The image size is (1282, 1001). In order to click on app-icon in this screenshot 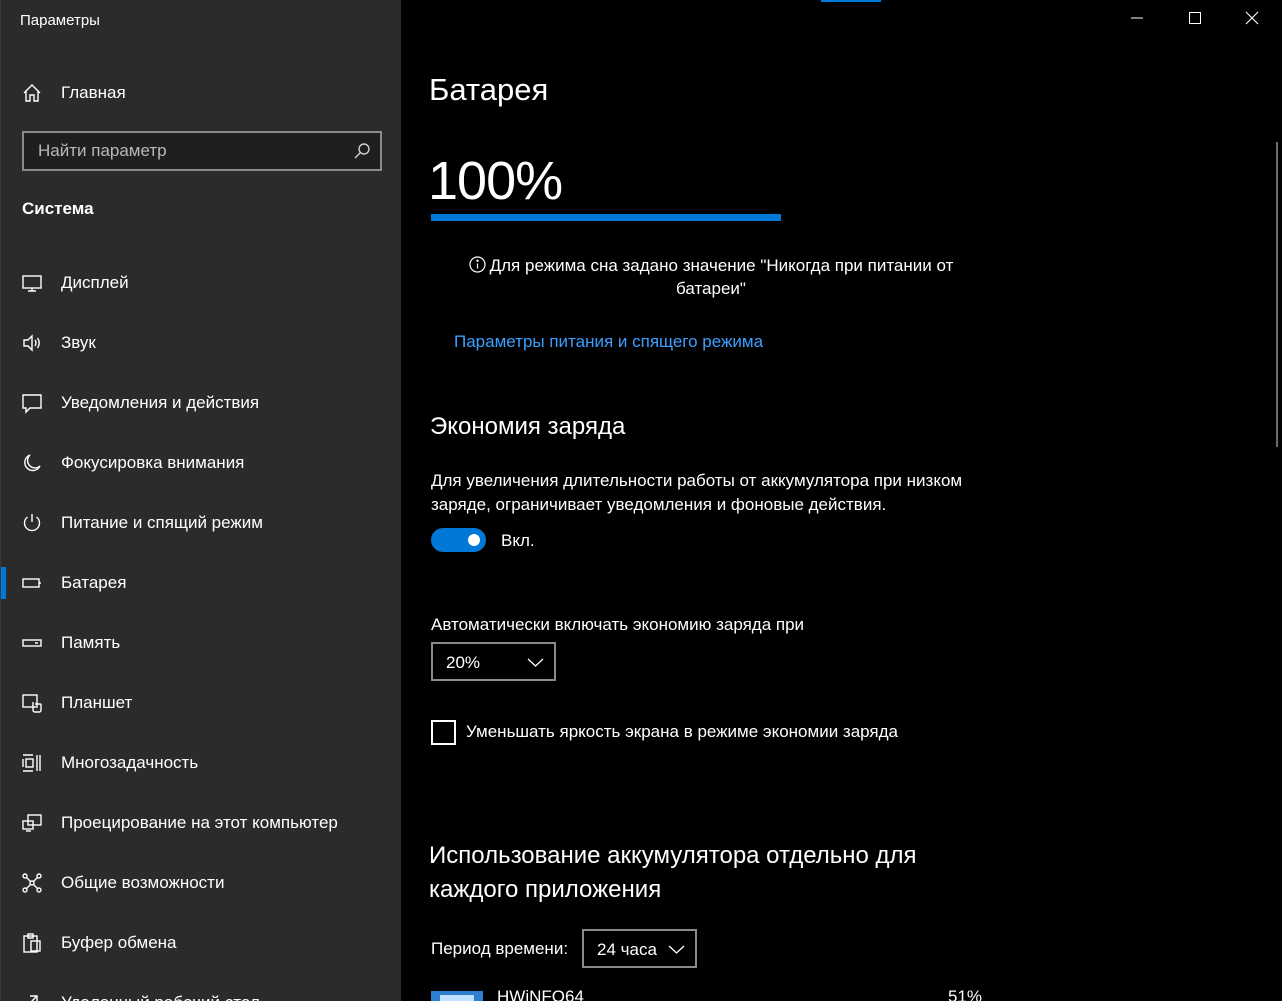, I will do `click(457, 996)`.